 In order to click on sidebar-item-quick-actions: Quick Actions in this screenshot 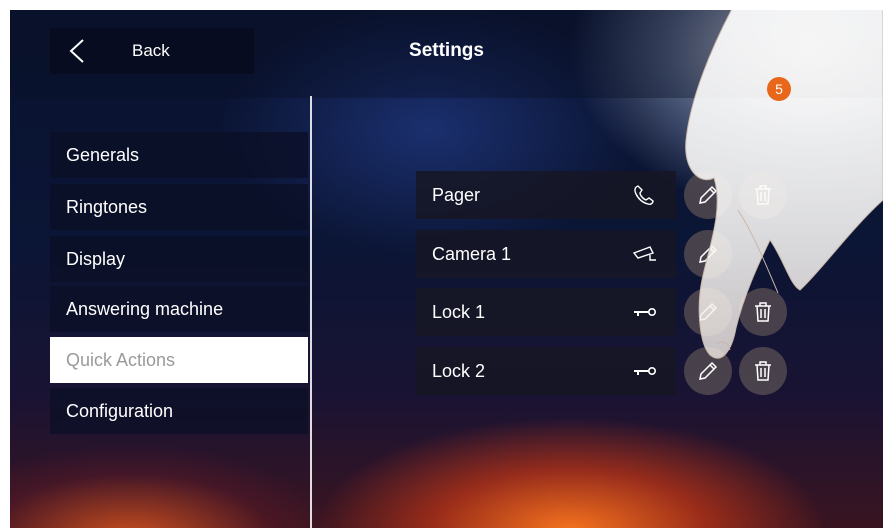, I will do `click(179, 360)`.